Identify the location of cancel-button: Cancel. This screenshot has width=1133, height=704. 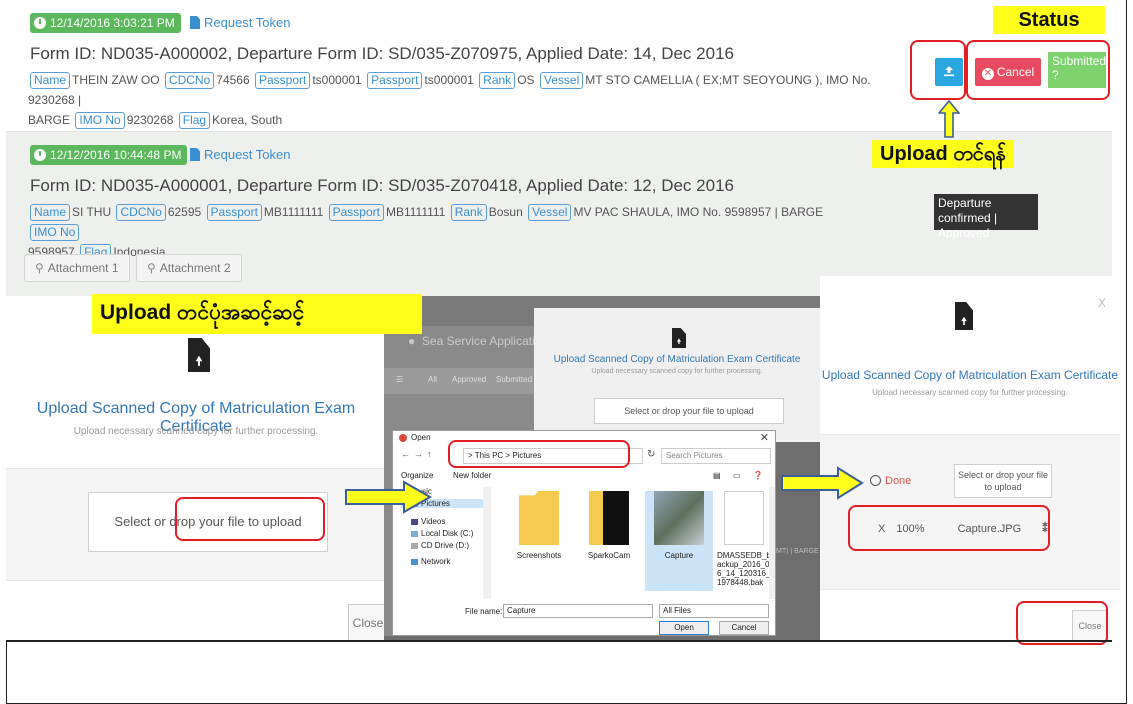
(744, 628).